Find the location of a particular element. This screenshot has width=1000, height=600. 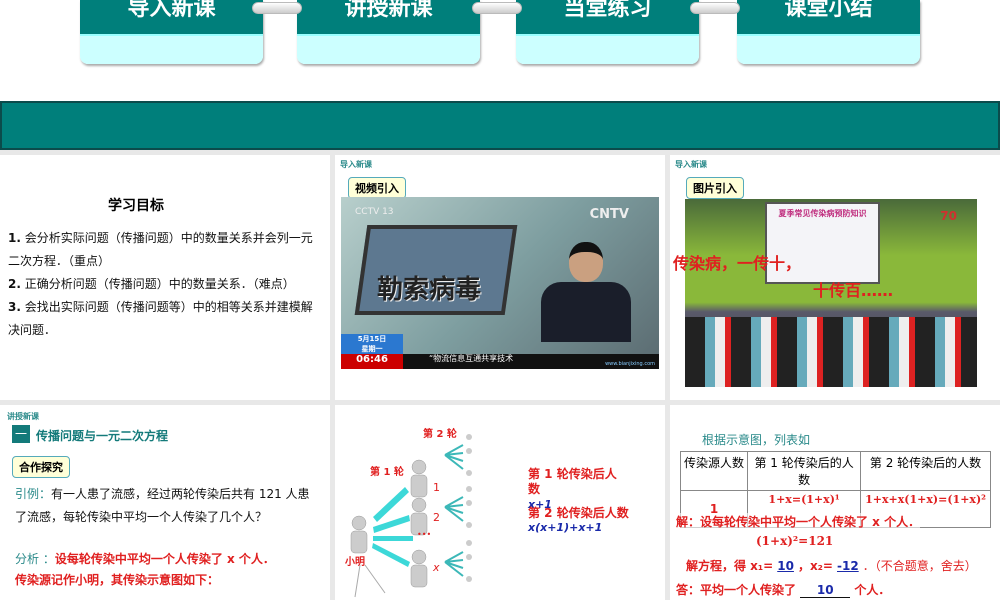

round-2-result-value: x(x+1)+x+1 is located at coordinates (565, 527).